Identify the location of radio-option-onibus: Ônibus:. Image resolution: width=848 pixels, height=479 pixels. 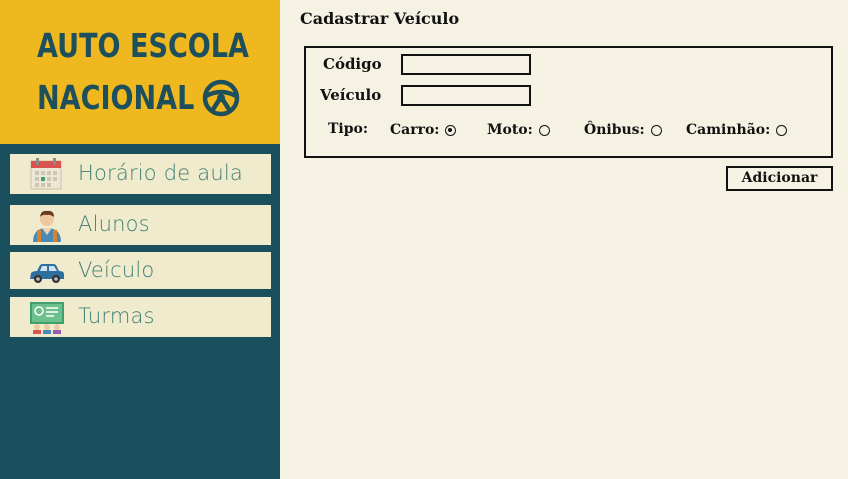
(623, 130).